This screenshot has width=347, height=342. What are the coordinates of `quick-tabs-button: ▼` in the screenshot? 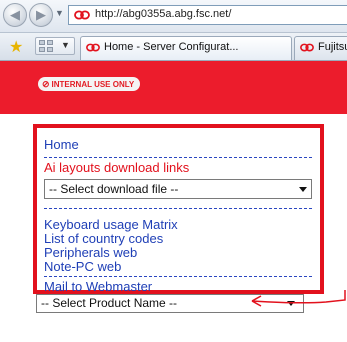 It's located at (55, 46).